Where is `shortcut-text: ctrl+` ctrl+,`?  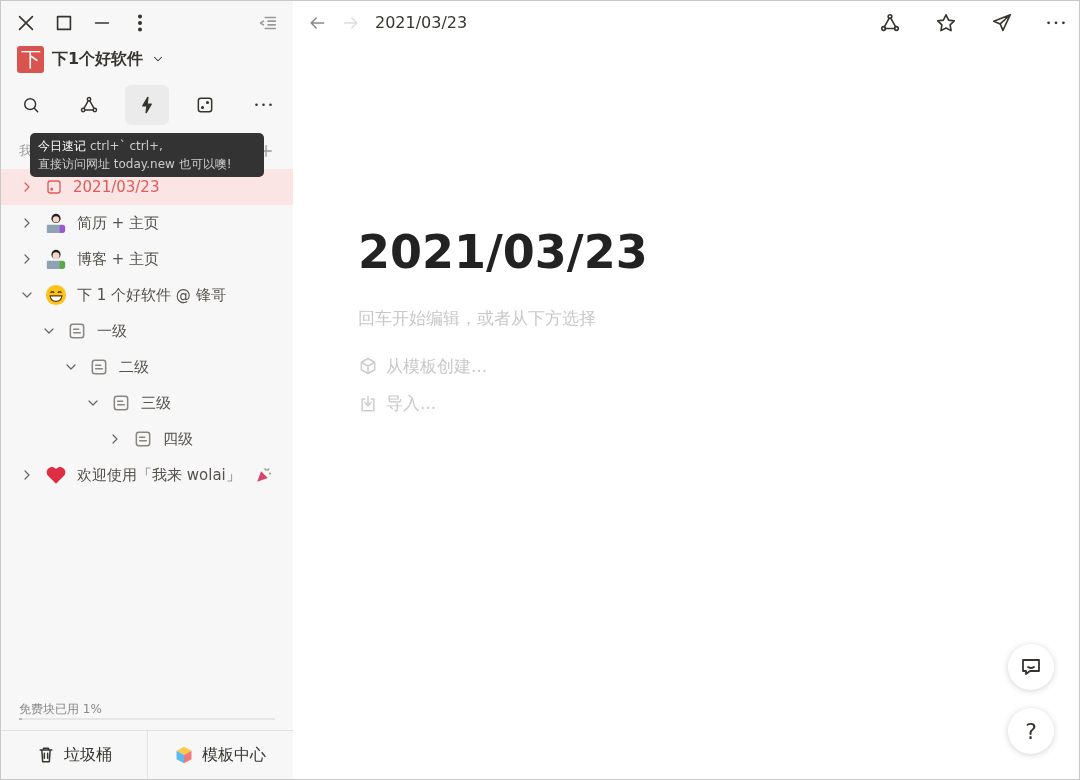 shortcut-text: ctrl+` ctrl+, is located at coordinates (126, 146).